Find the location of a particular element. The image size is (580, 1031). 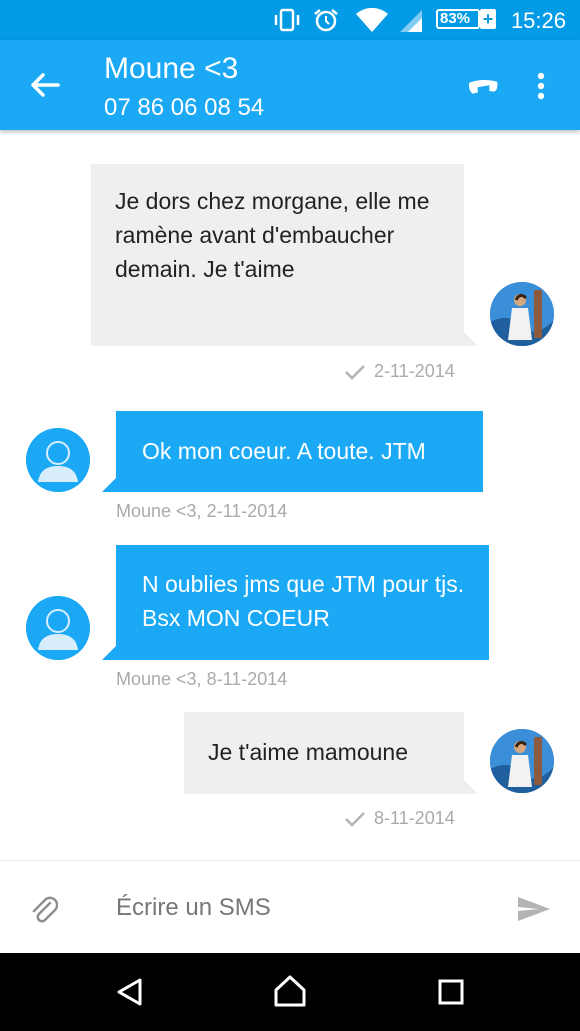

send-icon is located at coordinates (534, 909).